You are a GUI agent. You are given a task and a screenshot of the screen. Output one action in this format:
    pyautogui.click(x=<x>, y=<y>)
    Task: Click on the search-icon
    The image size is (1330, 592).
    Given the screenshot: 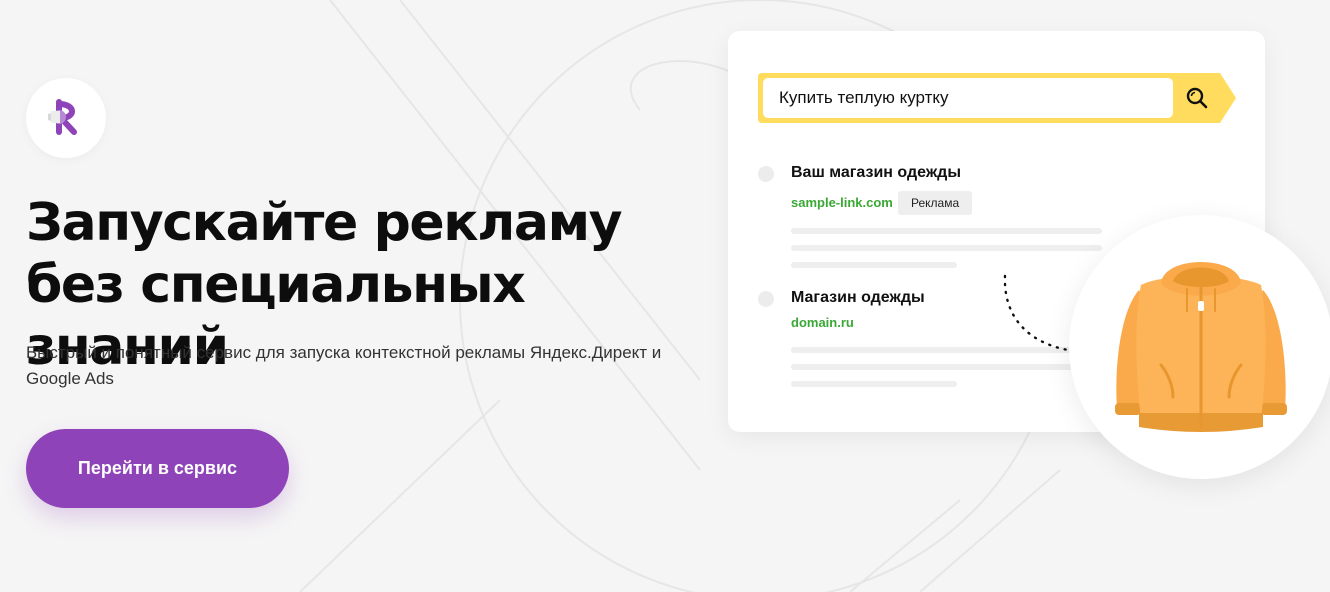 What is the action you would take?
    pyautogui.click(x=1197, y=98)
    